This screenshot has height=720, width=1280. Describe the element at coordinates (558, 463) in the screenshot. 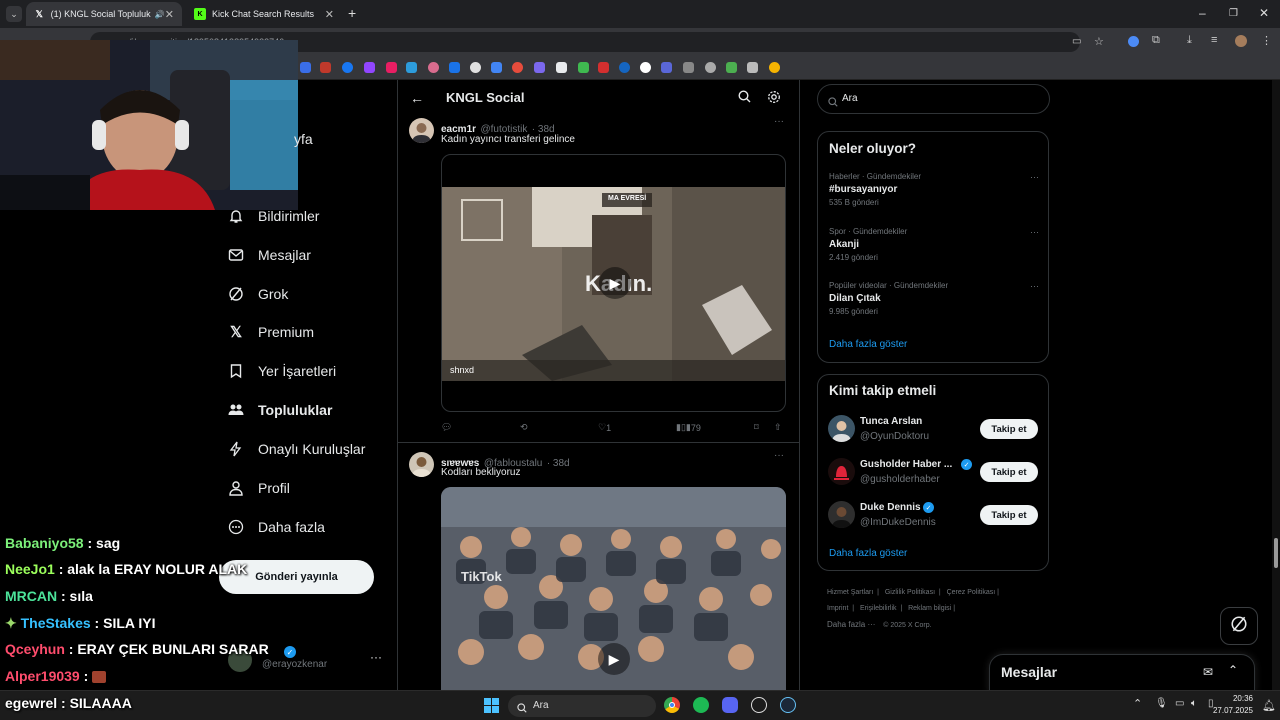

I see `tweet-time: · 38d` at that location.